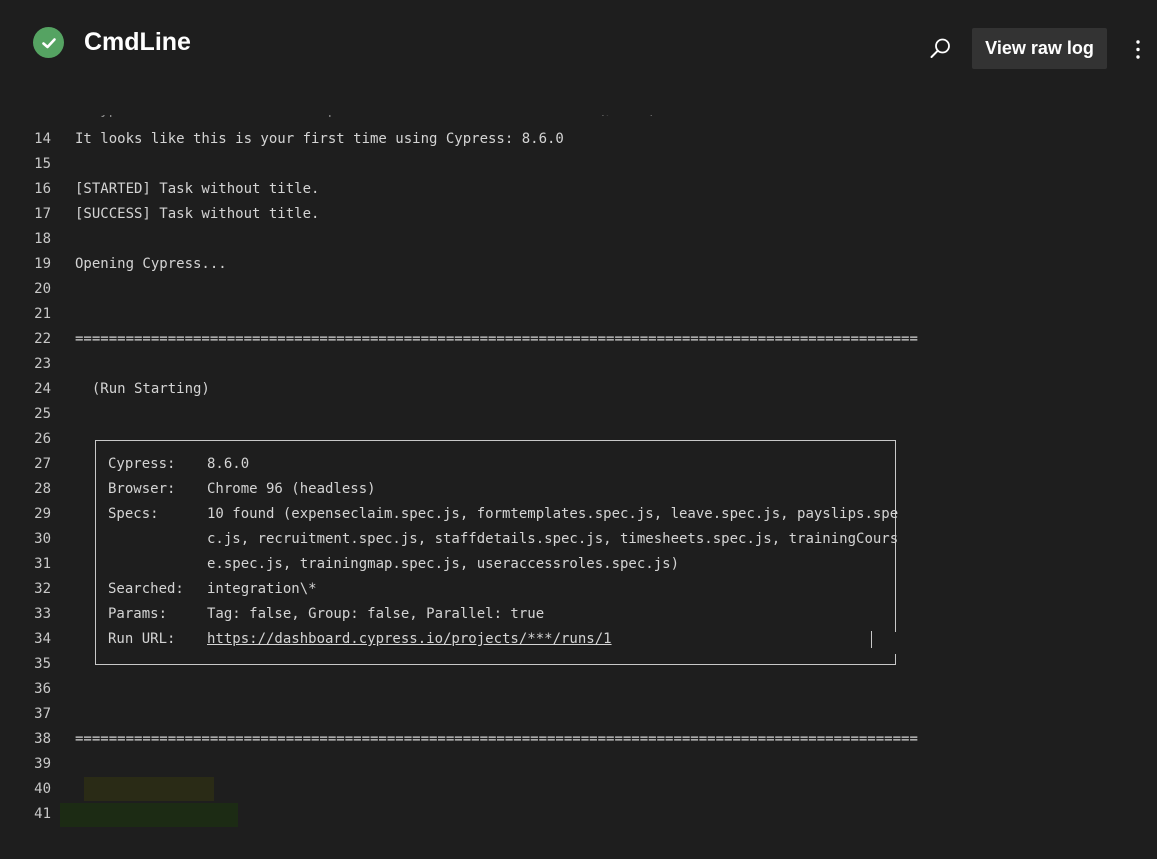 This screenshot has height=859, width=1157. Describe the element at coordinates (48, 42) in the screenshot. I see `check-circle-icon` at that location.